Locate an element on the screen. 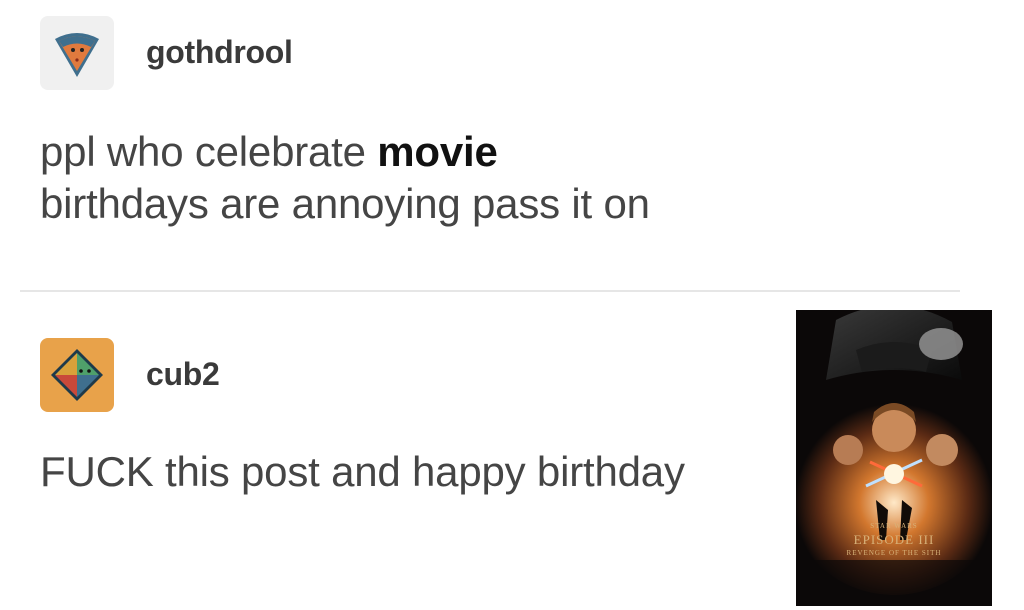 The height and width of the screenshot is (610, 1024). post-text-bold: movie is located at coordinates (437, 151).